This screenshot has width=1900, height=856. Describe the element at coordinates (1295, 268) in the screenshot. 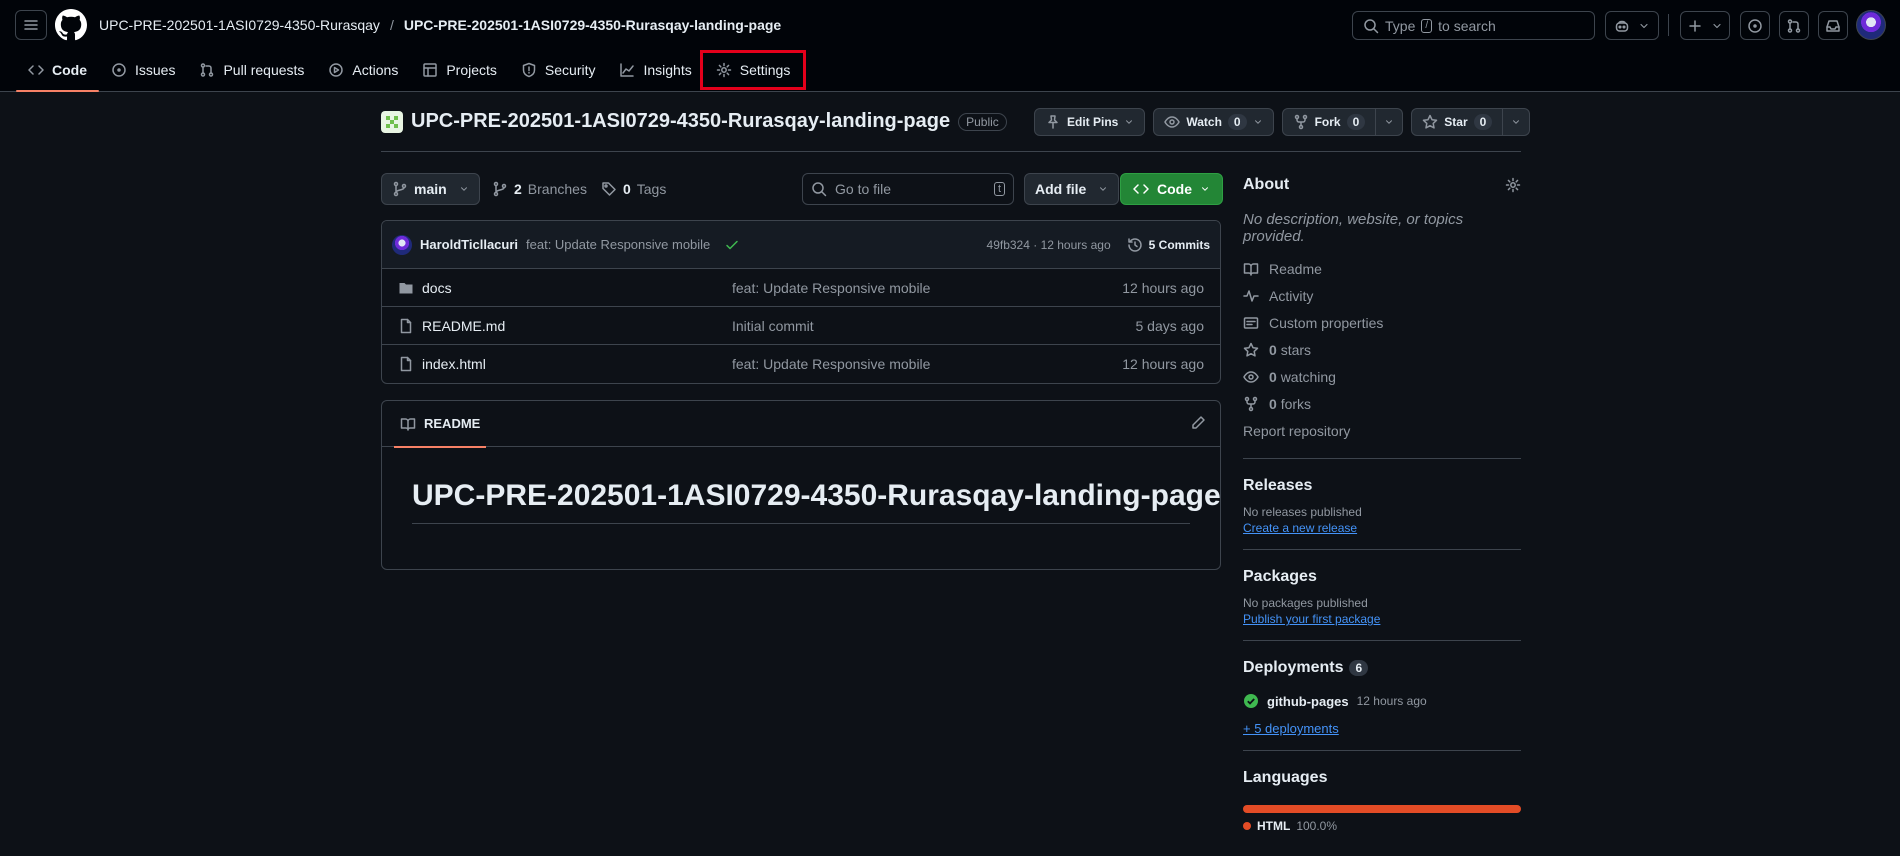

I see `readme-link-label: Readme` at that location.